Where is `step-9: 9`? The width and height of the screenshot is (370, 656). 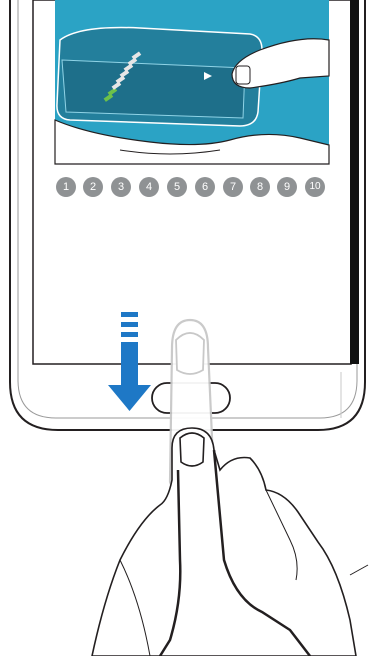
step-9: 9 is located at coordinates (287, 187).